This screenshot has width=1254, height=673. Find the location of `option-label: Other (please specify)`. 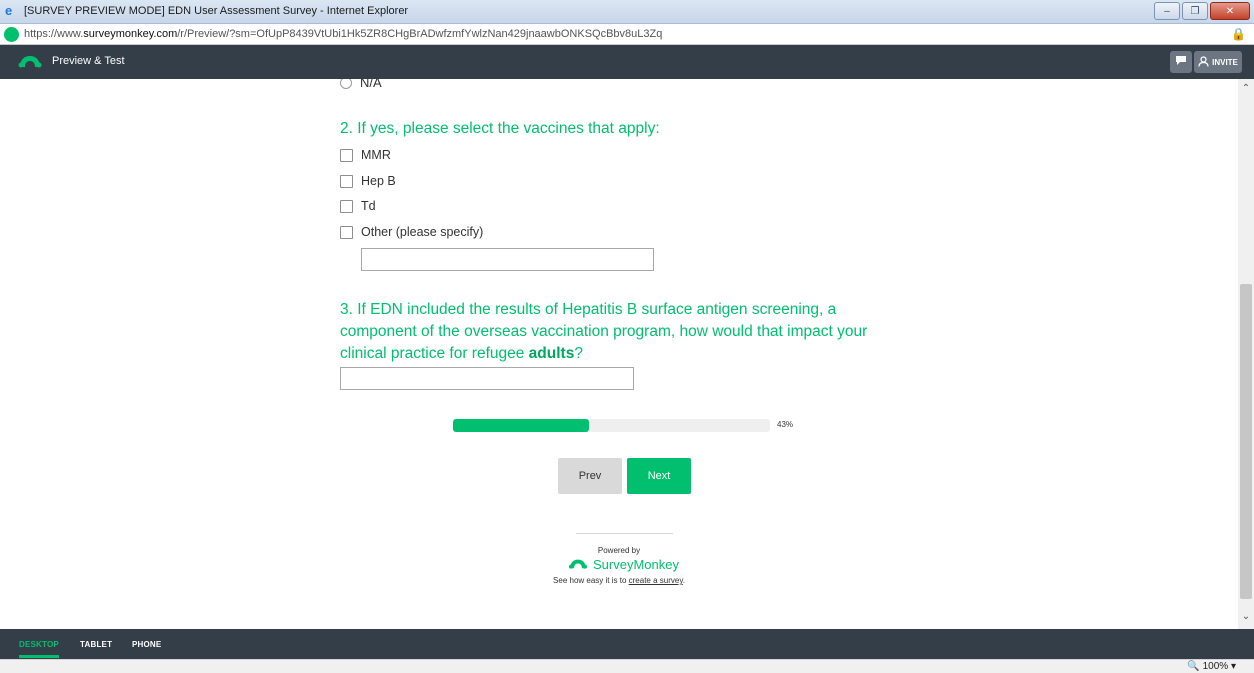

option-label: Other (please specify) is located at coordinates (422, 232).